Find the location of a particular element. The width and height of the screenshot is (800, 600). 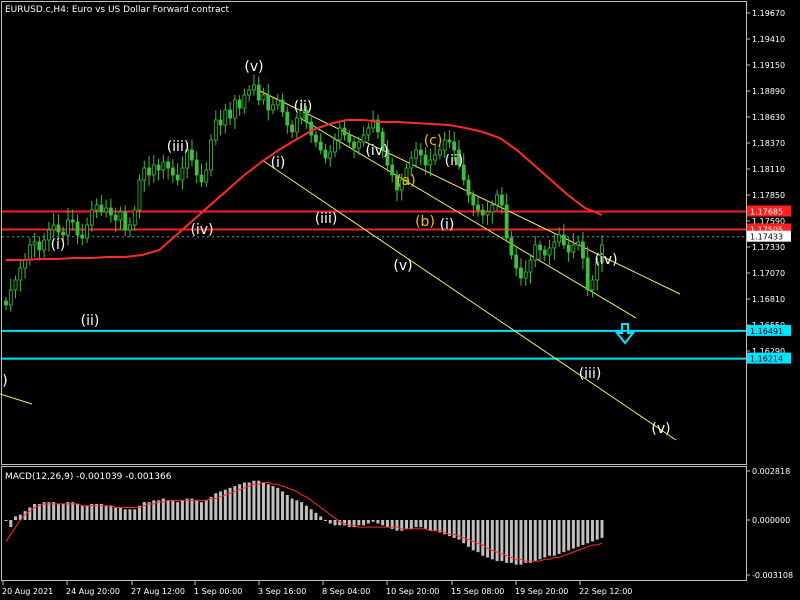

price-tick-label: 1.19150 is located at coordinates (768, 65).